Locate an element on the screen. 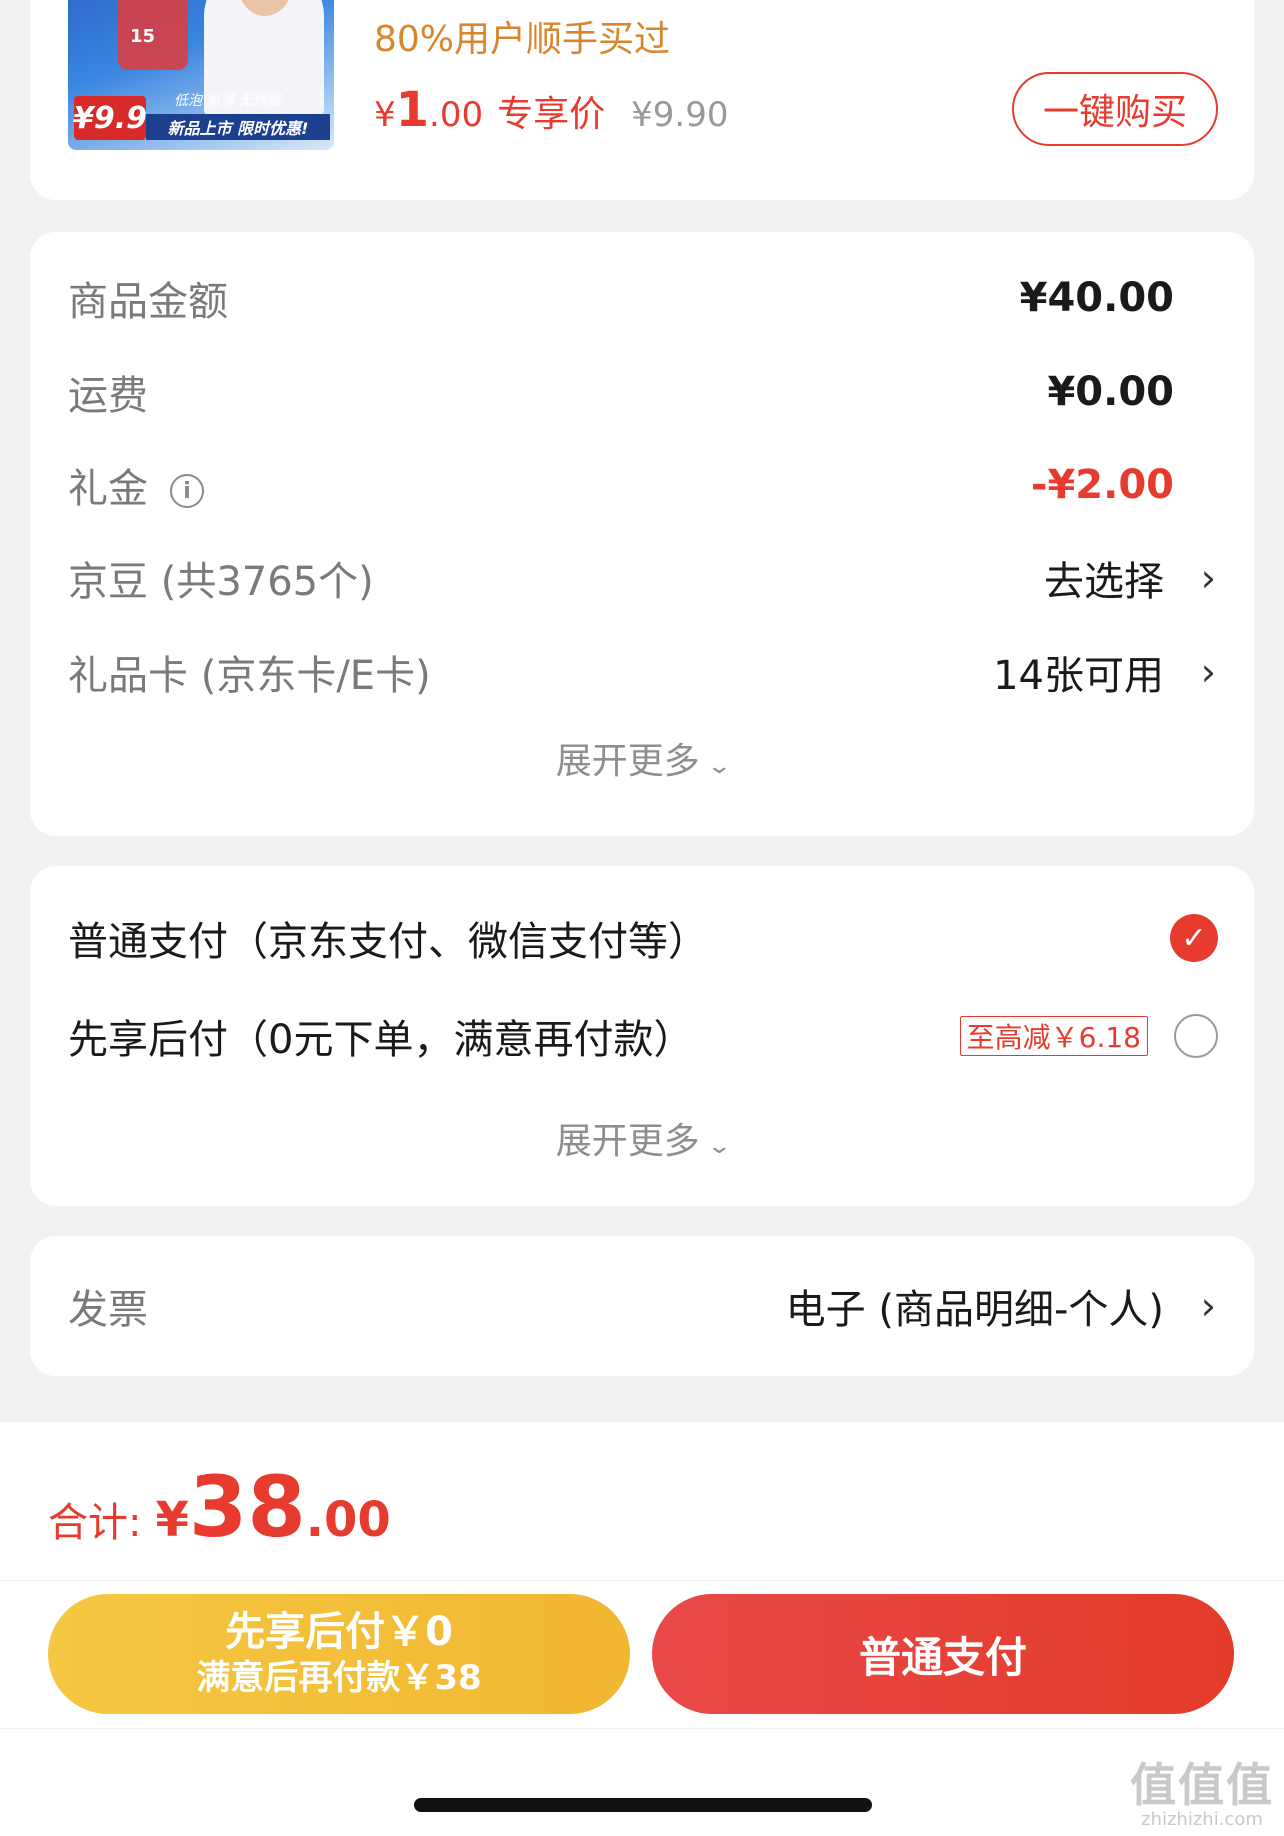 The image size is (1284, 1836). summary-row-shipping: 运费 ¥0.00 is located at coordinates (642, 392).